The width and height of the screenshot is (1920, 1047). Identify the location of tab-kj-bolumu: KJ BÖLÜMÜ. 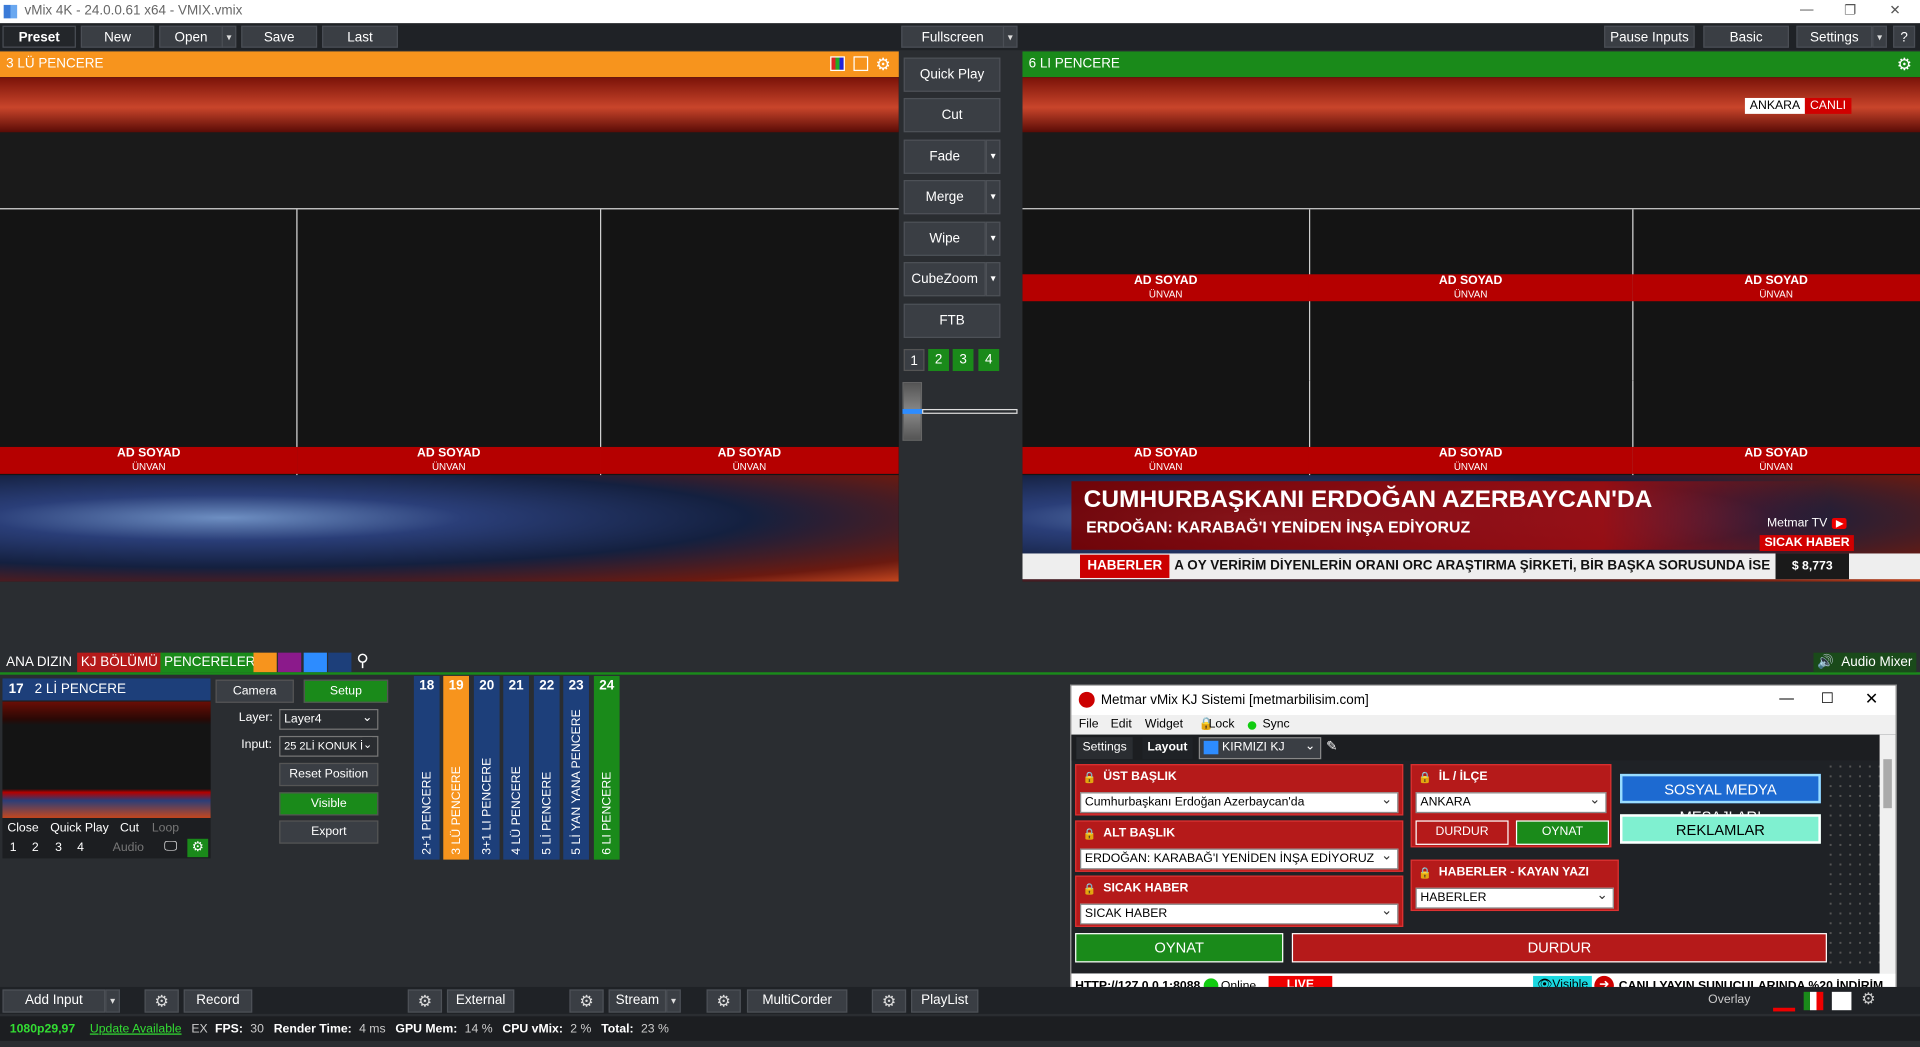
(119, 662).